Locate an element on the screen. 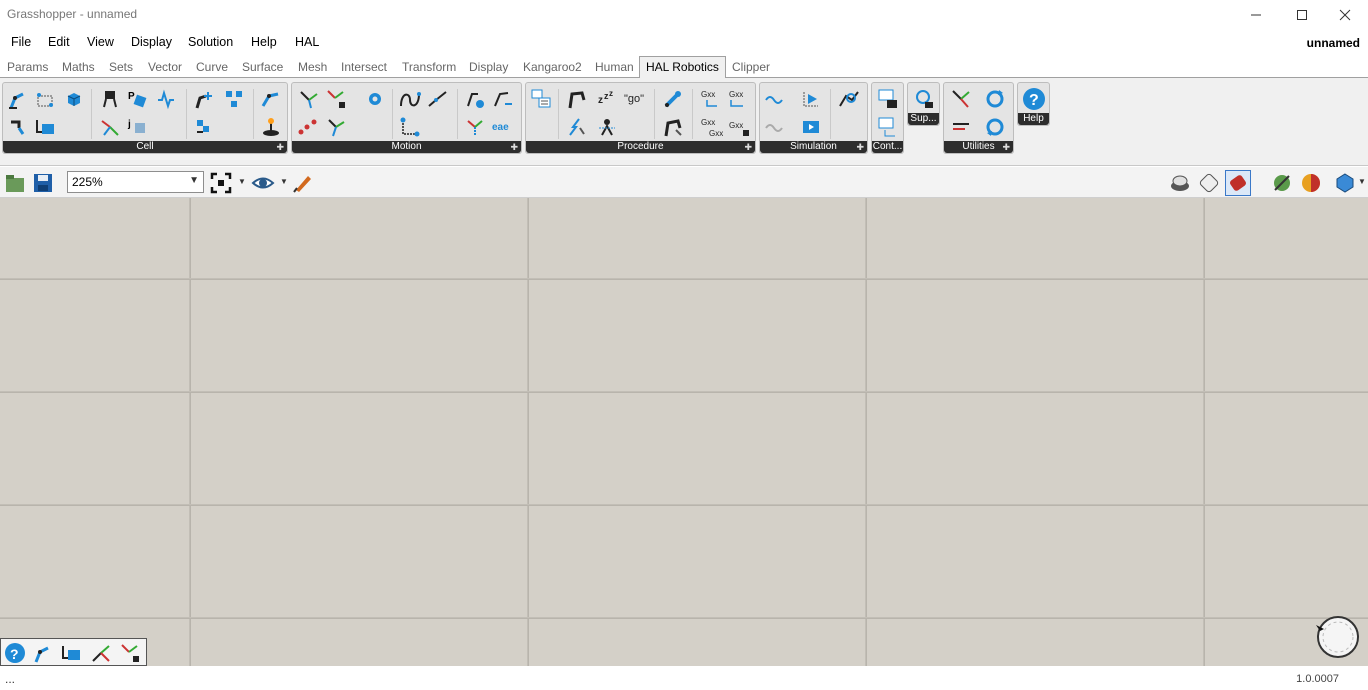 Image resolution: width=1368 pixels, height=690 pixels. zoom-extents-dropdown-icon: ▼ is located at coordinates (242, 181).